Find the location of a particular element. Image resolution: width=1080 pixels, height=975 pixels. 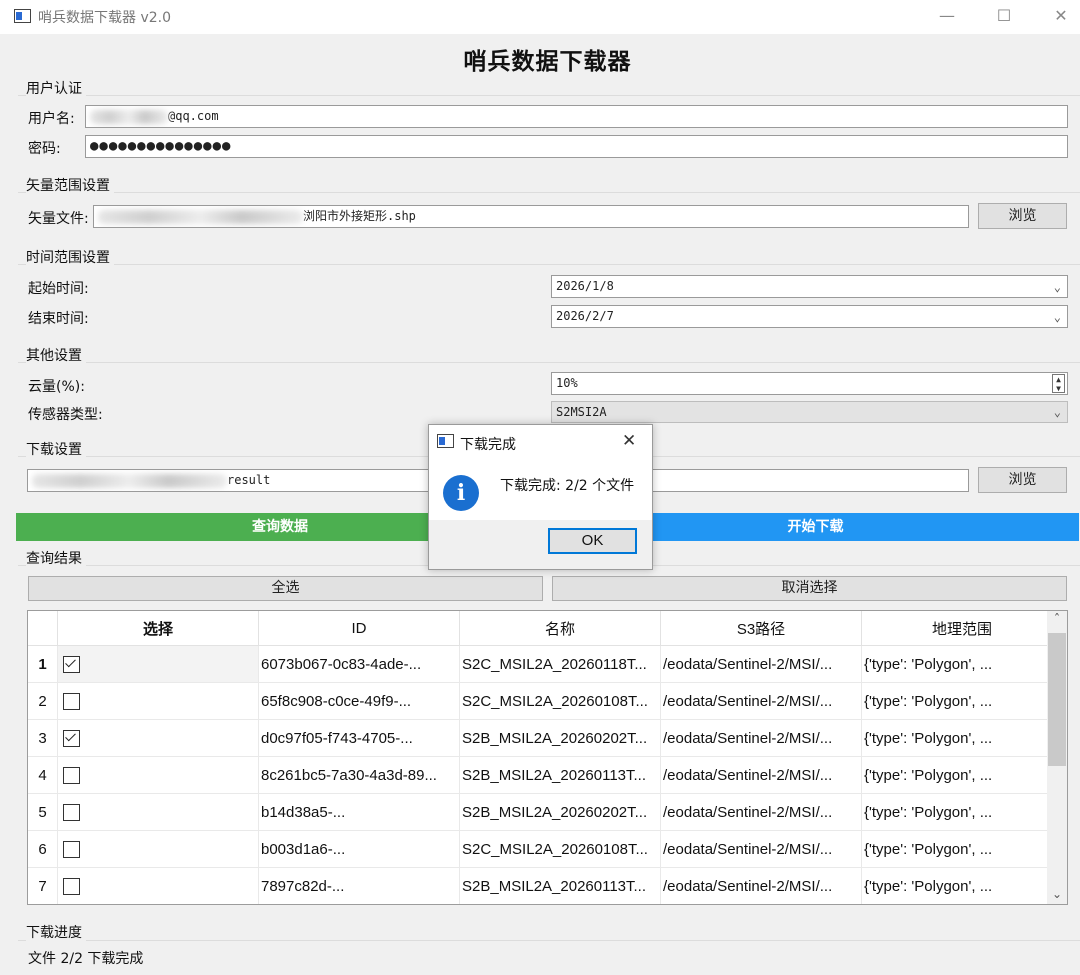

results-group-title: 查询结果 is located at coordinates (56, 558).